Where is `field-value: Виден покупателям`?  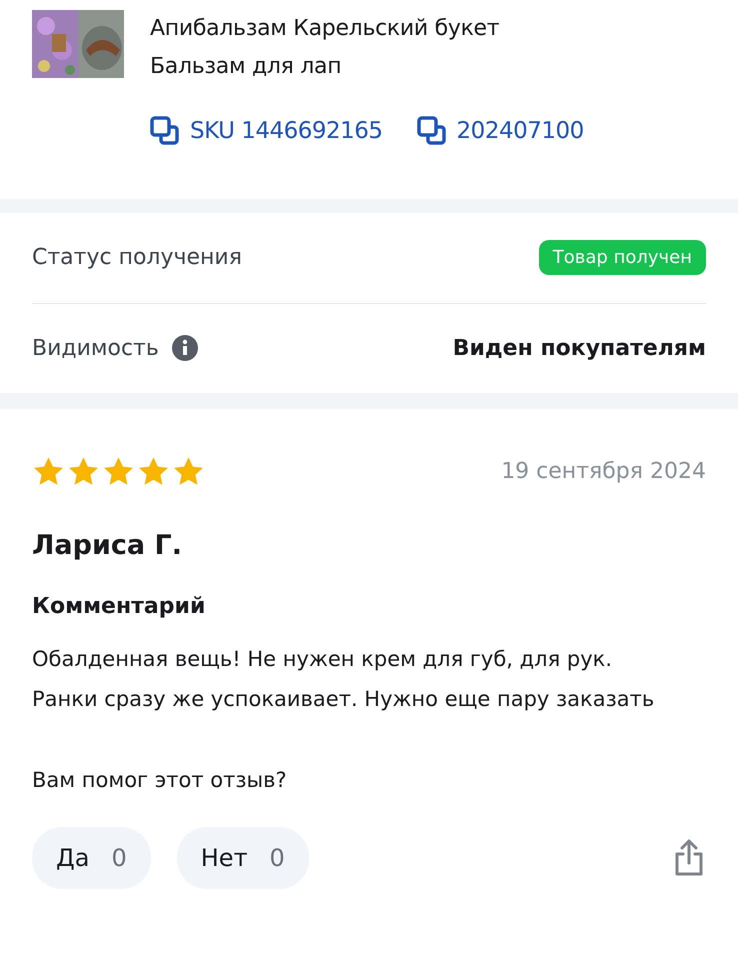
field-value: Виден покупателям is located at coordinates (579, 348).